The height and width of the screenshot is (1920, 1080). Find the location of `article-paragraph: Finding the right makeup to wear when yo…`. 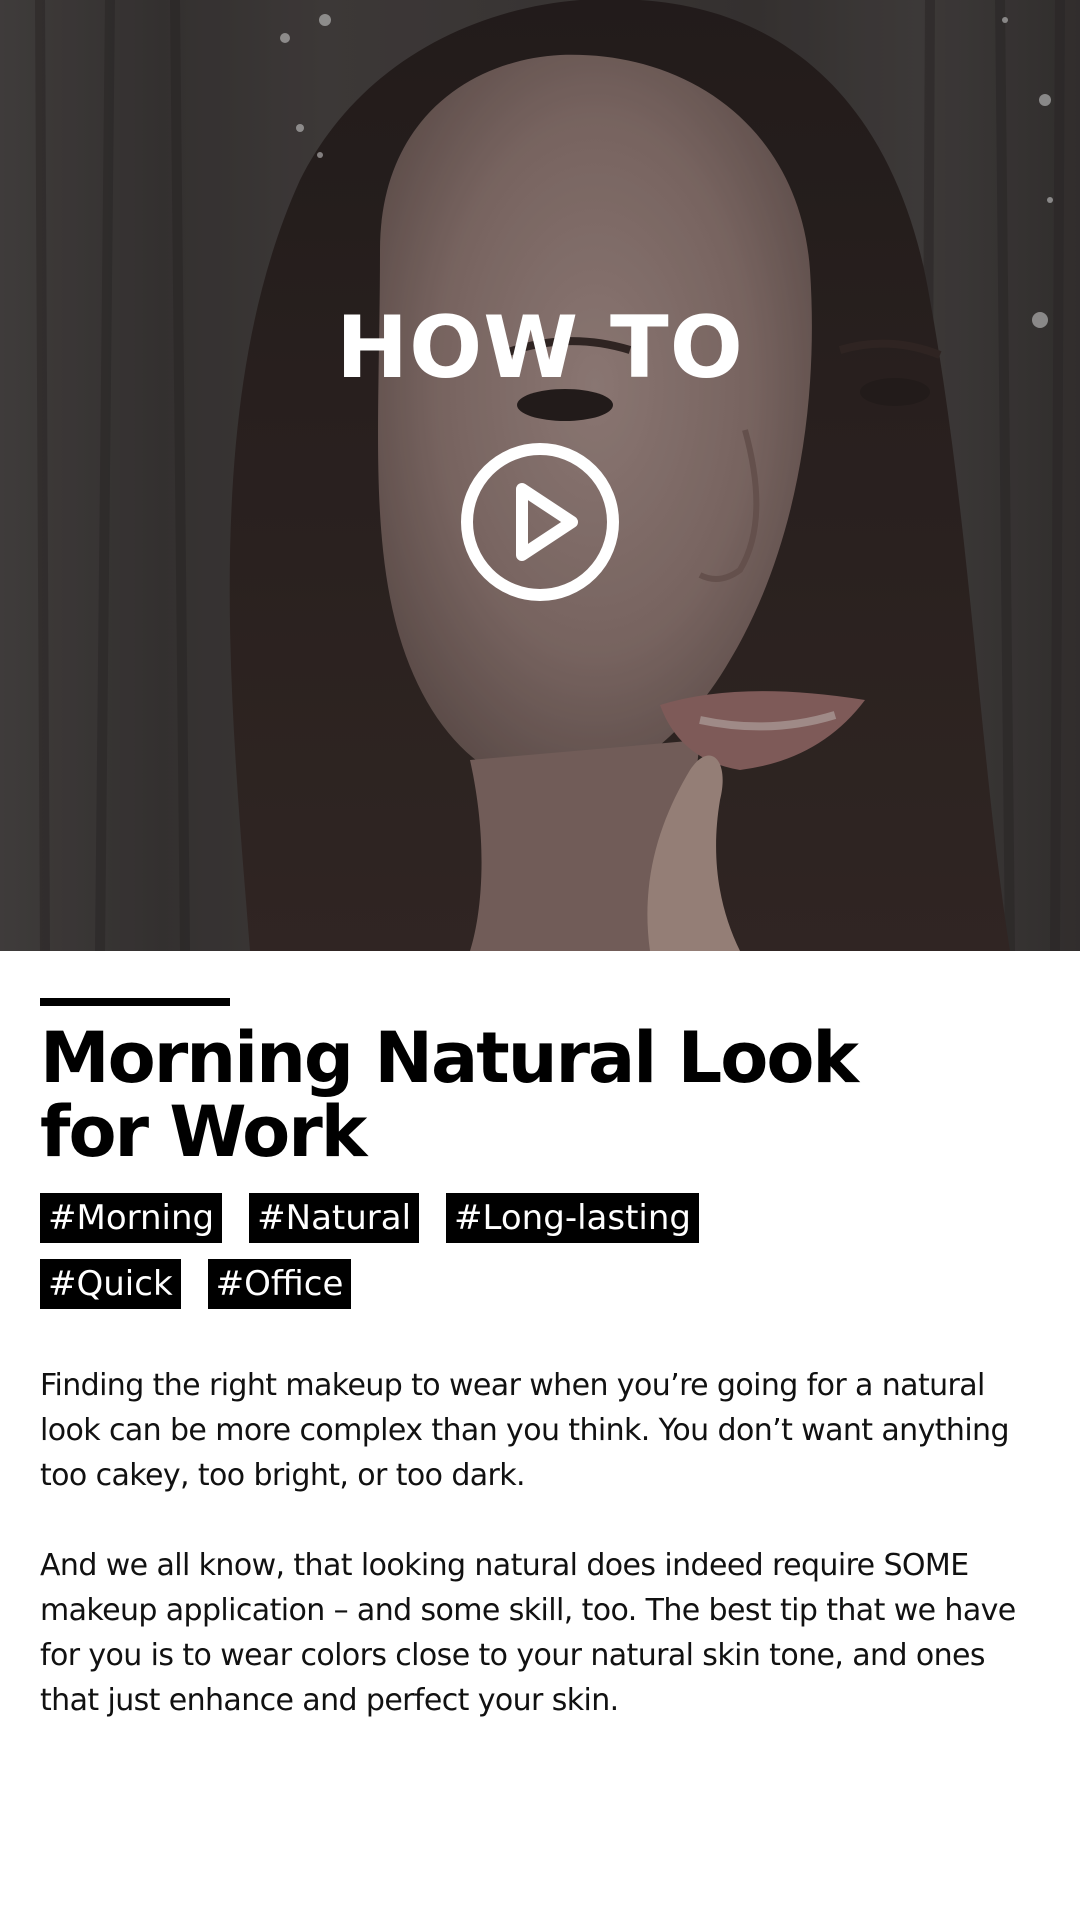

article-paragraph: Finding the right makeup to wear when yo… is located at coordinates (525, 1430).